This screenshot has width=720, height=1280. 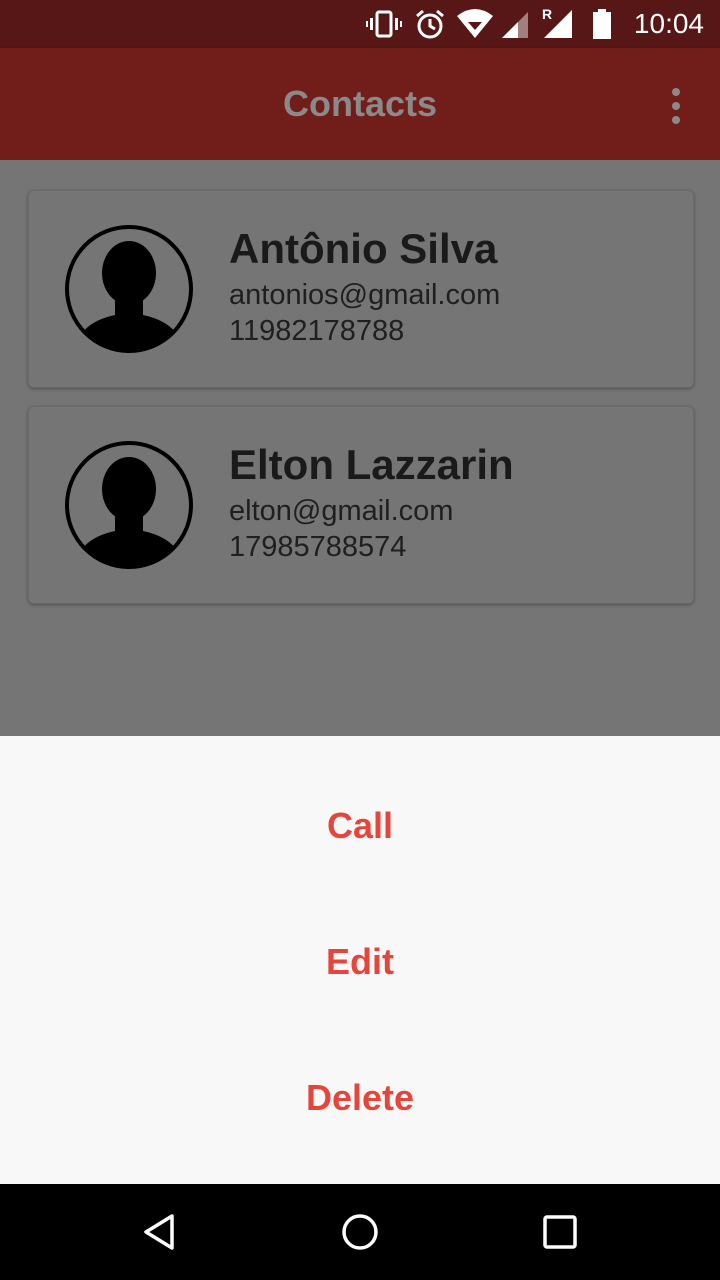 What do you see at coordinates (360, 24) in the screenshot?
I see `status-bar: R 10:04` at bounding box center [360, 24].